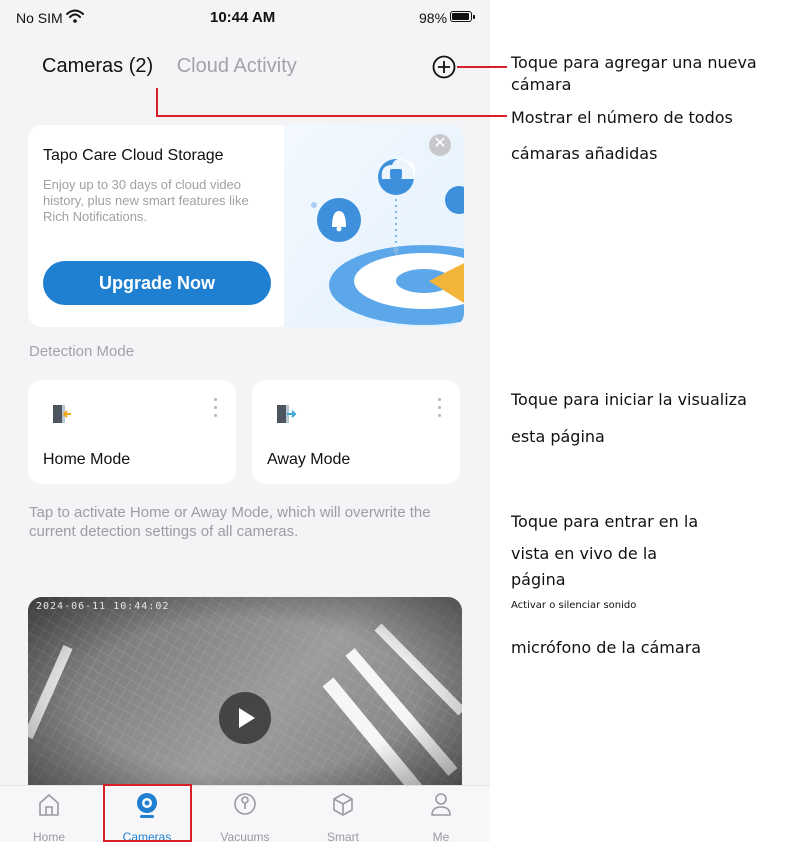  I want to click on carrier-label: No SIM, so click(39, 18).